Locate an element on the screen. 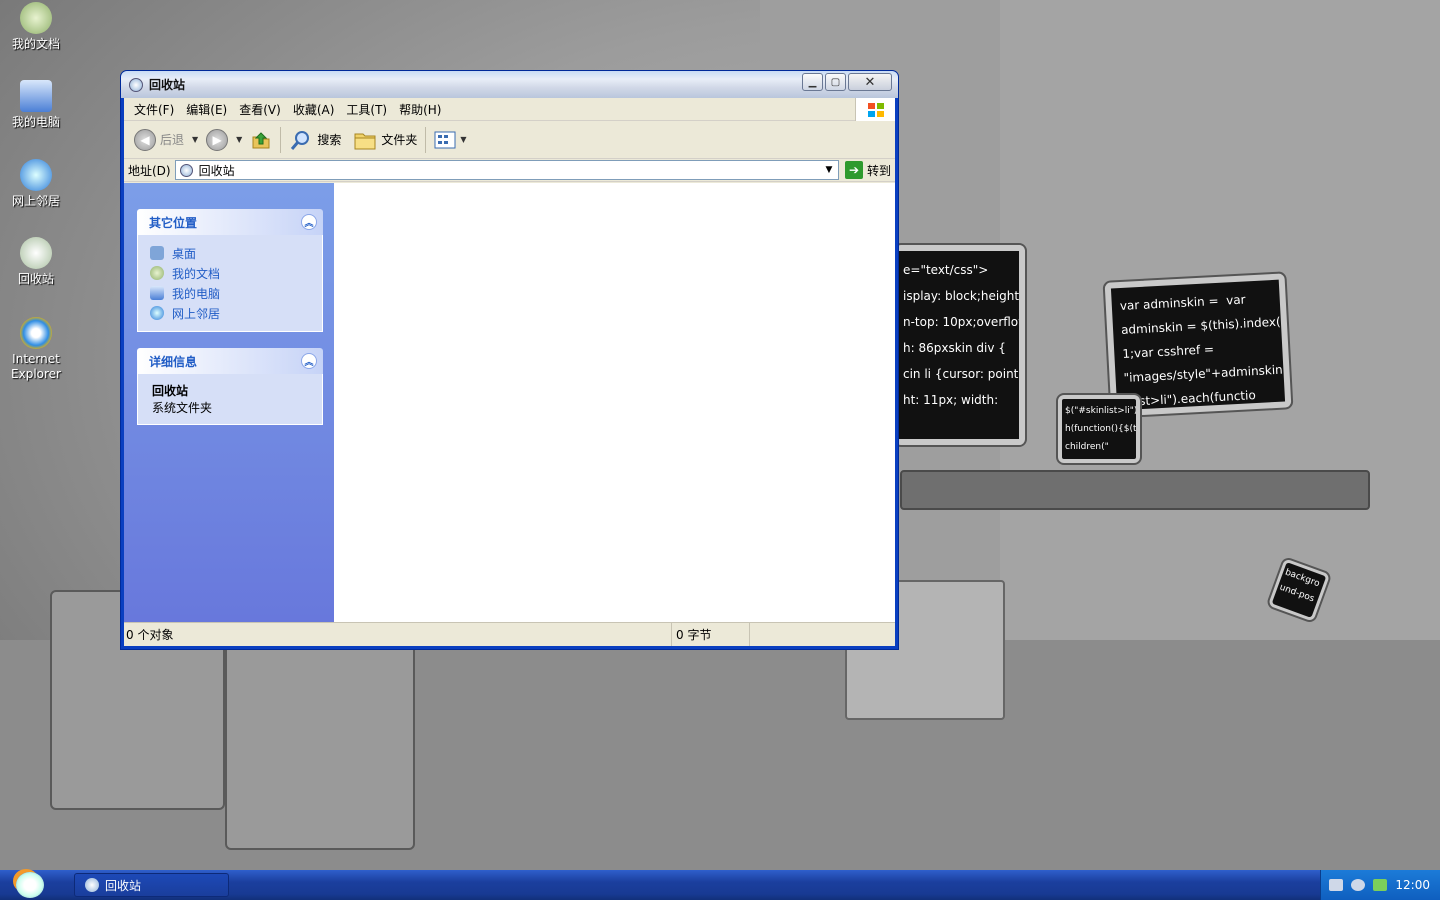 This screenshot has height=900, width=1440. desktop-icon-network-places: 网上邻居 is located at coordinates (36, 184).